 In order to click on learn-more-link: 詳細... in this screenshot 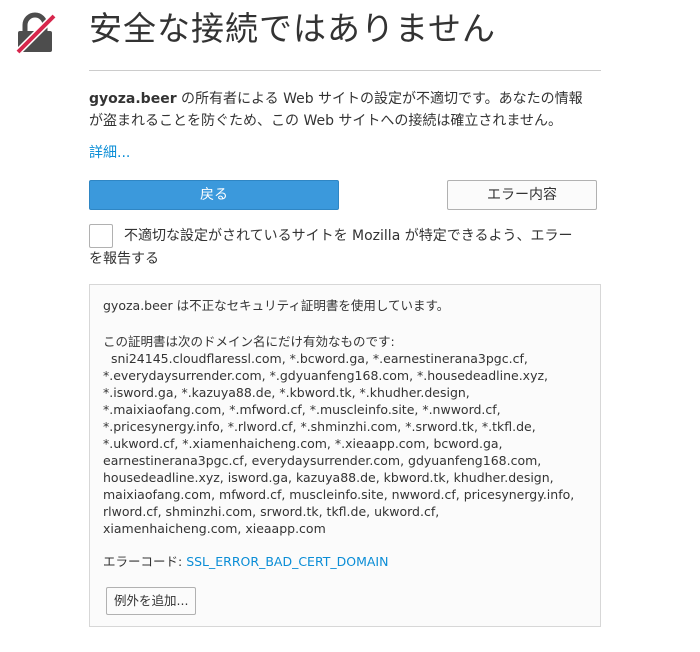, I will do `click(109, 153)`.